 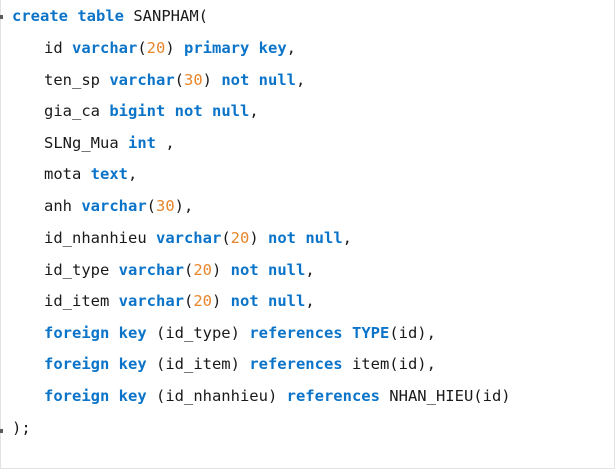 What do you see at coordinates (58, 48) in the screenshot?
I see `sql-text: id` at bounding box center [58, 48].